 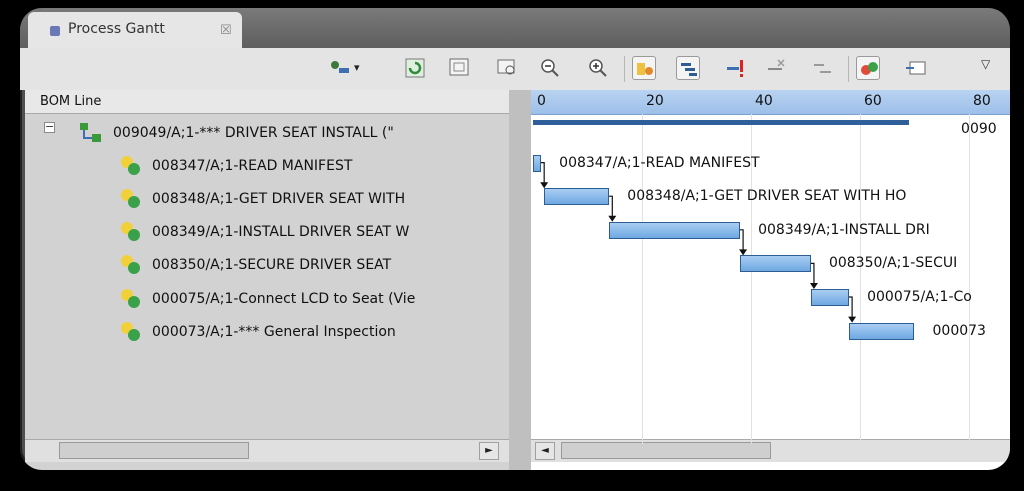 I want to click on tab-title: Process Gantt, so click(x=116, y=29).